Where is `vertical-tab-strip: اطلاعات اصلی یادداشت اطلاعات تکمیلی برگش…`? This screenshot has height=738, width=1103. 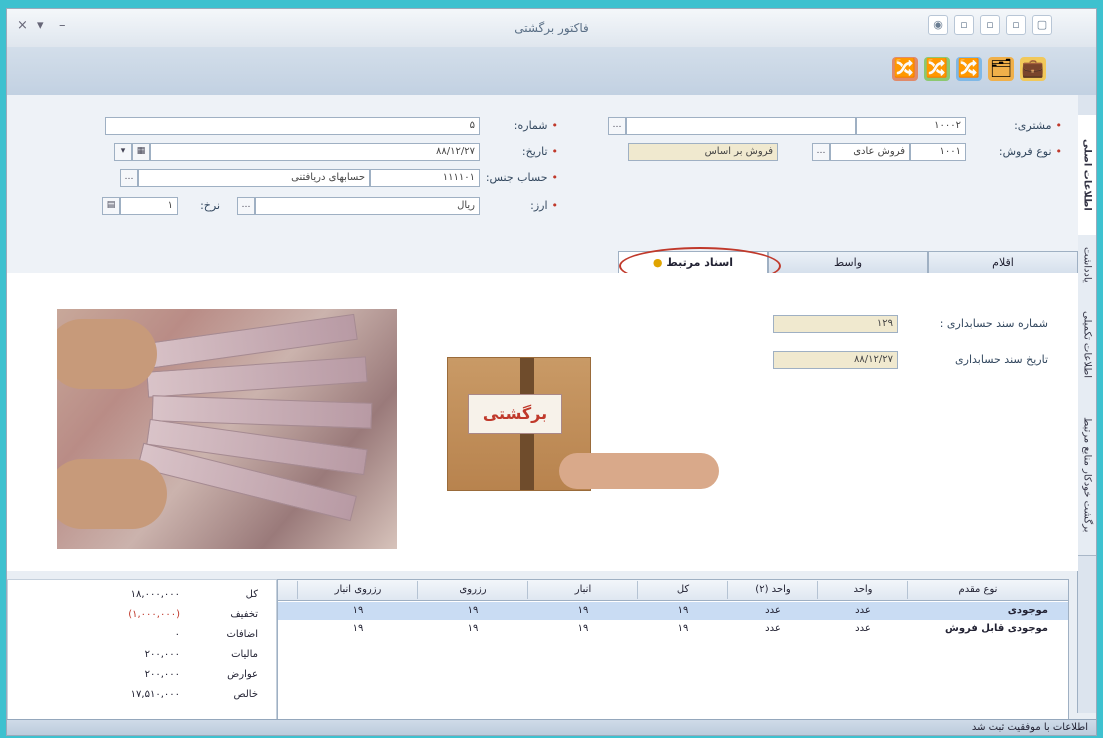 vertical-tab-strip: اطلاعات اصلی یادداشت اطلاعات تکمیلی برگش… is located at coordinates (1086, 404).